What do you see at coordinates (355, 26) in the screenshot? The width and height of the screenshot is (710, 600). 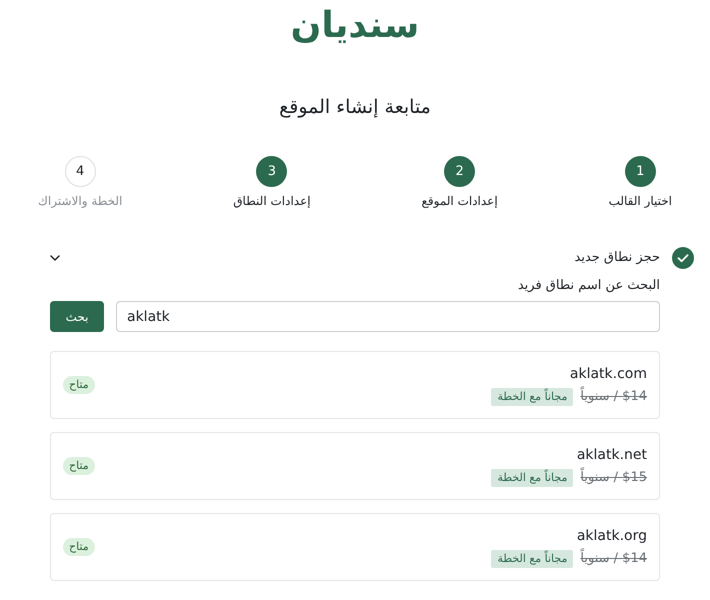 I see `logo: سنديان` at bounding box center [355, 26].